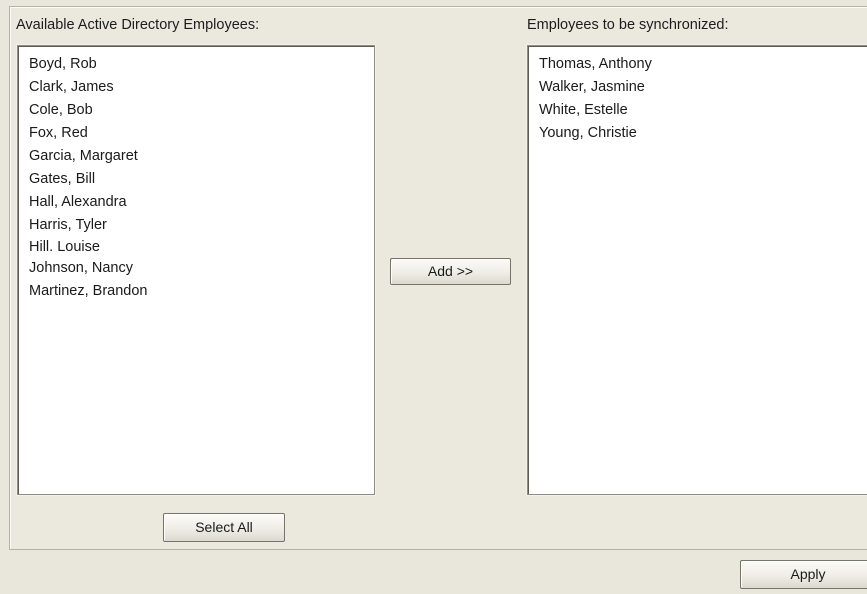 This screenshot has height=594, width=867. Describe the element at coordinates (697, 133) in the screenshot. I see `list-item: Young, Christie` at that location.